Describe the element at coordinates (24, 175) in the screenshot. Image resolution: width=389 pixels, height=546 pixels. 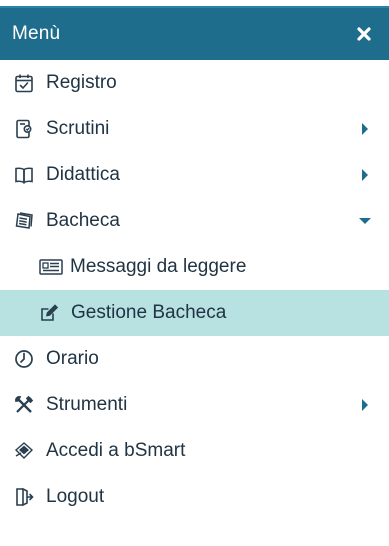
I see `book-open-icon` at that location.